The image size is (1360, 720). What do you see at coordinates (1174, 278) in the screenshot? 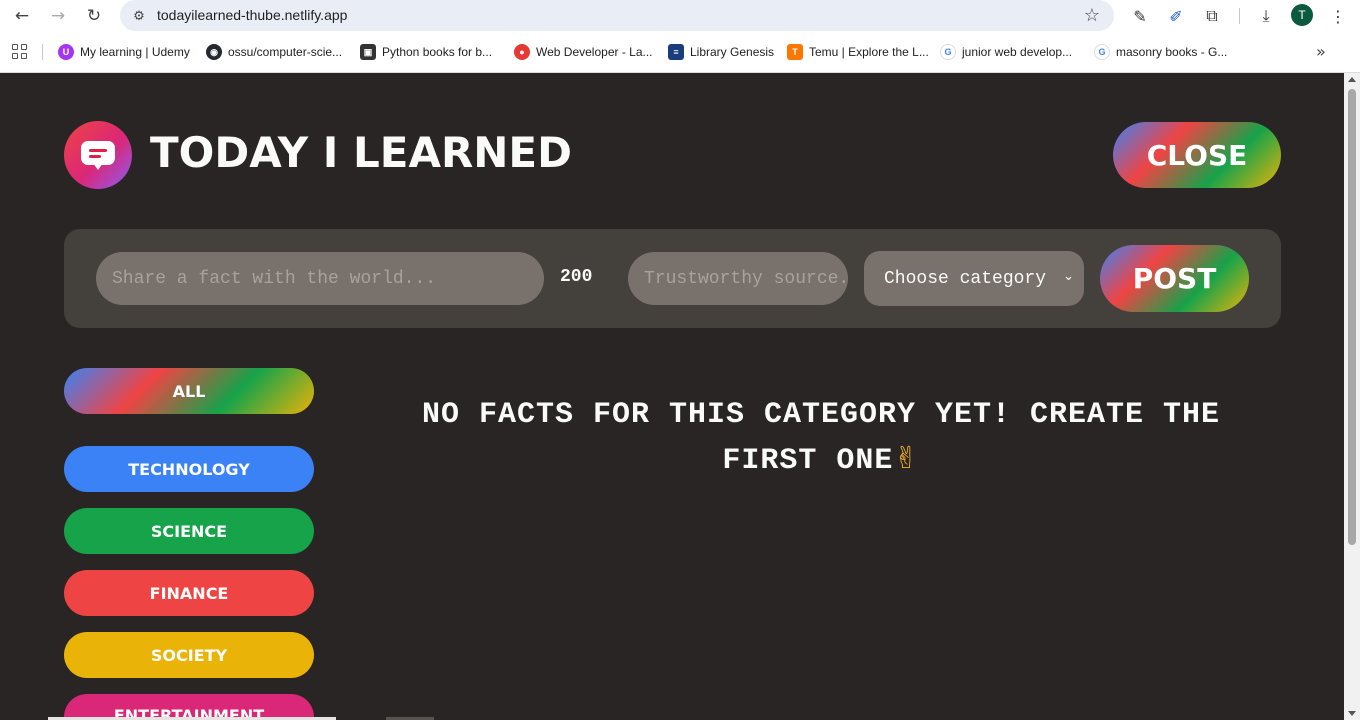
I see `post-button: Post` at bounding box center [1174, 278].